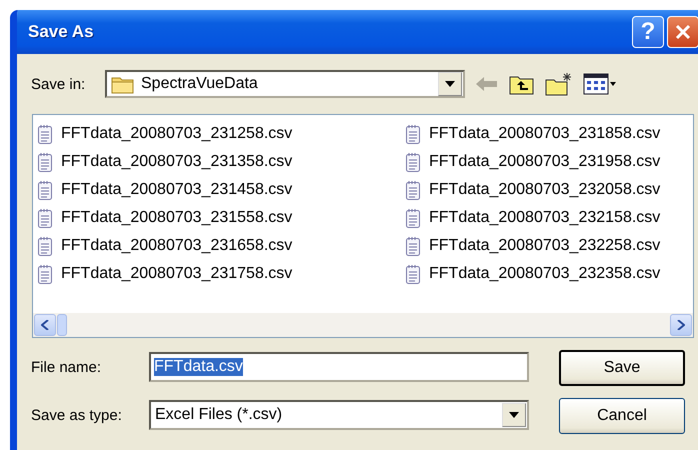 Image resolution: width=698 pixels, height=450 pixels. I want to click on file-name: FFTdata_20080703_231558.csv, so click(176, 218).